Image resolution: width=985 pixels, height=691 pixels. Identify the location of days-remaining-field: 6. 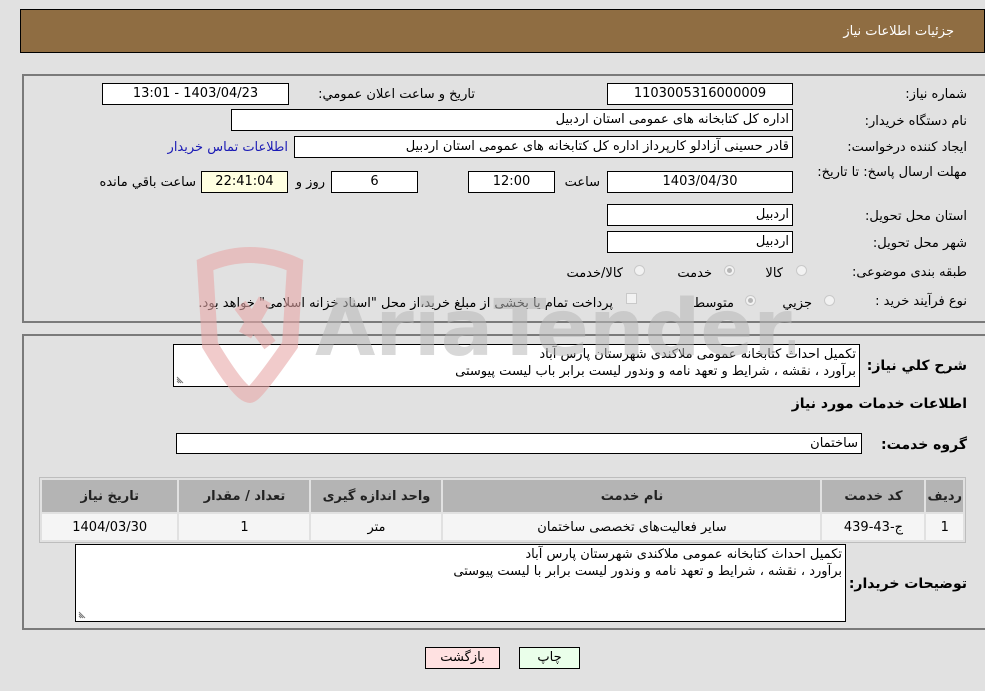
(374, 182).